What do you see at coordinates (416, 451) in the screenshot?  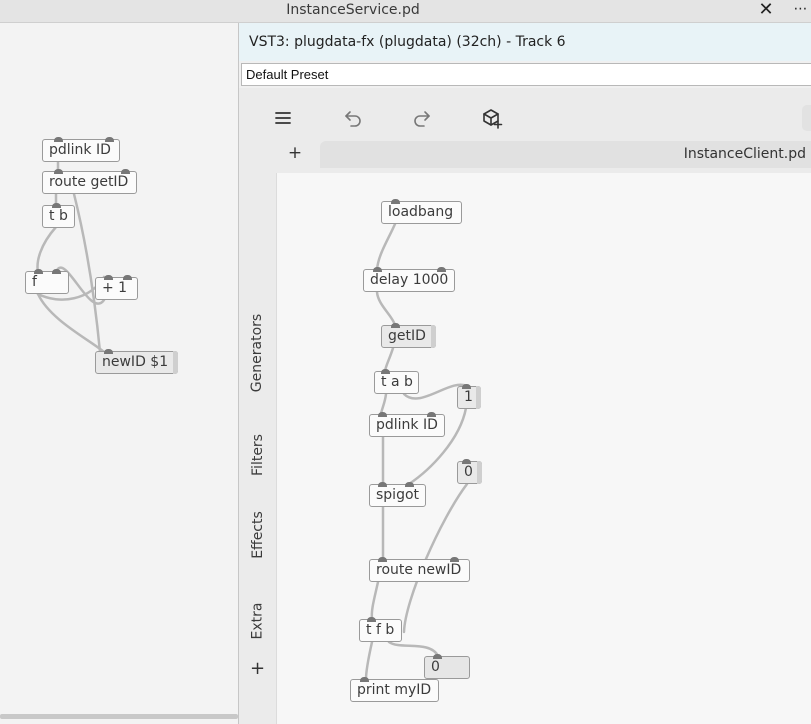 I see `client-patch-cords` at bounding box center [416, 451].